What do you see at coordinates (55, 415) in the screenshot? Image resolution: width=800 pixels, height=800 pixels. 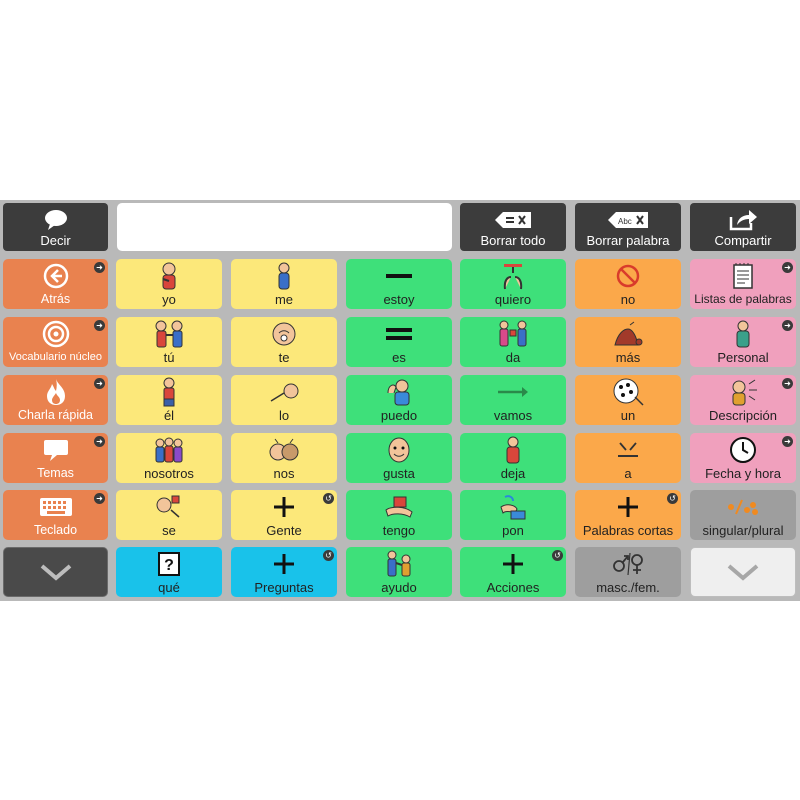 I see `sidebar-item-label: Charla rápida` at bounding box center [55, 415].